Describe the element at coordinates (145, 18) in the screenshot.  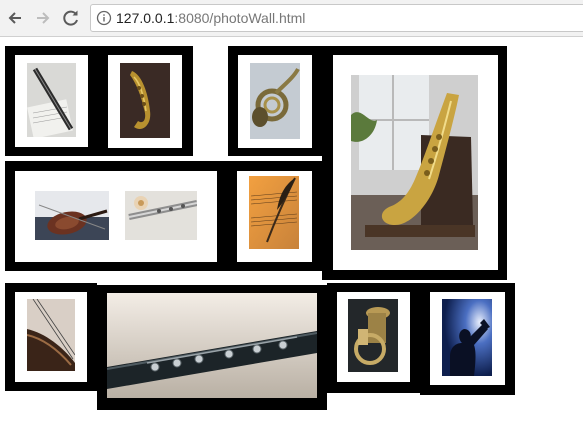
I see `url-host: 127.0.0.1` at that location.